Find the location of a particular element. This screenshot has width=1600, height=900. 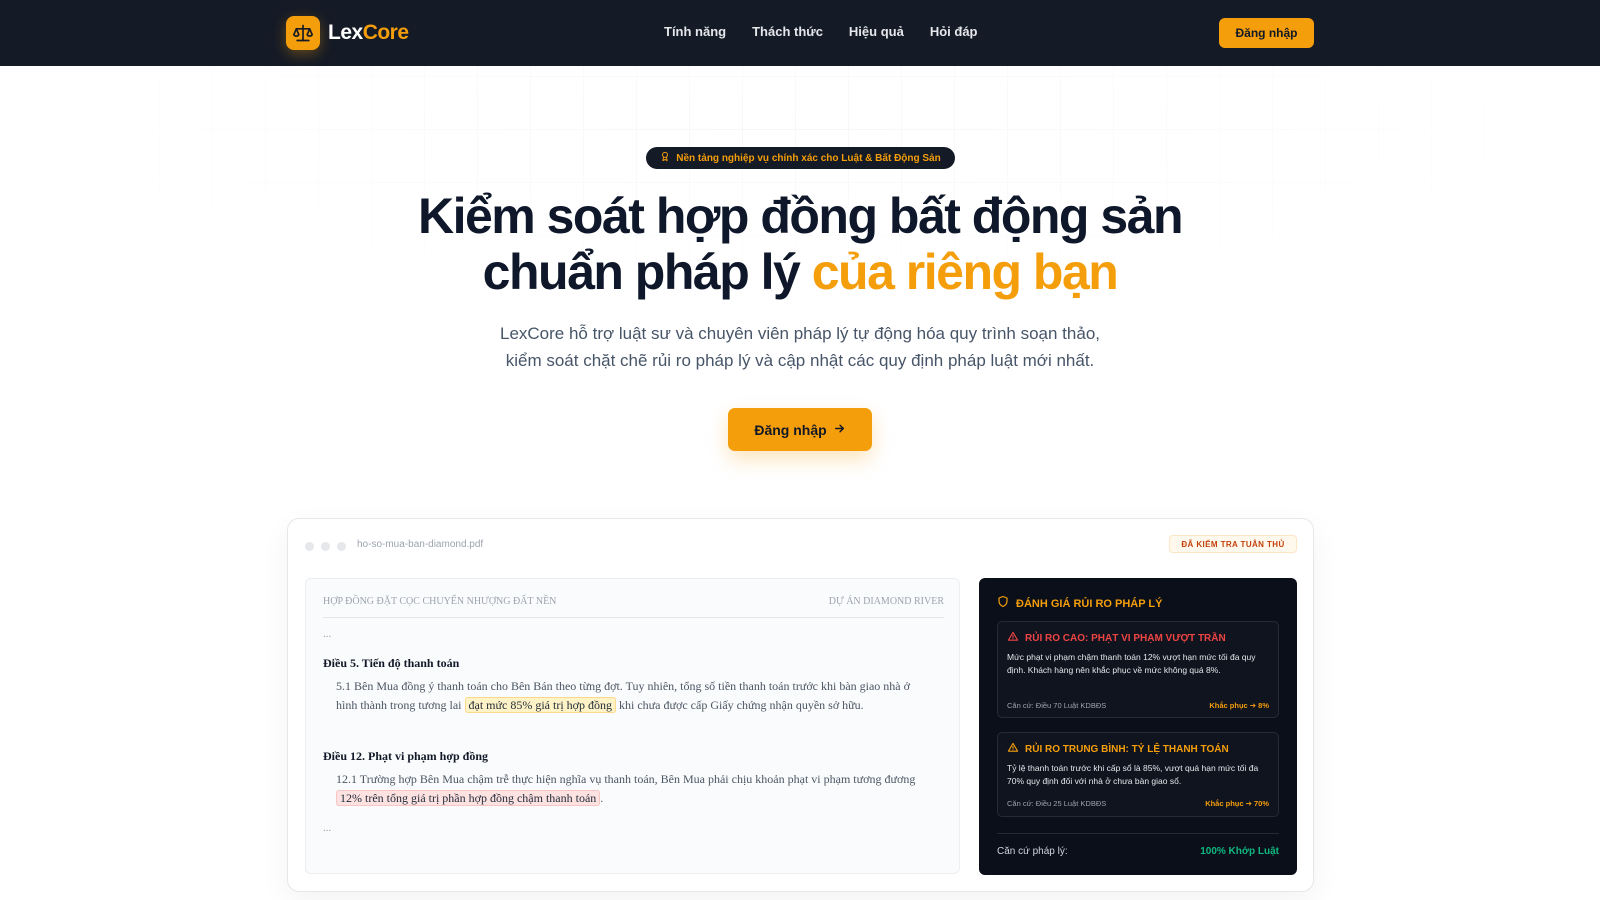

document-project: DỰ ÁN DIAMOND RIVER is located at coordinates (886, 601).